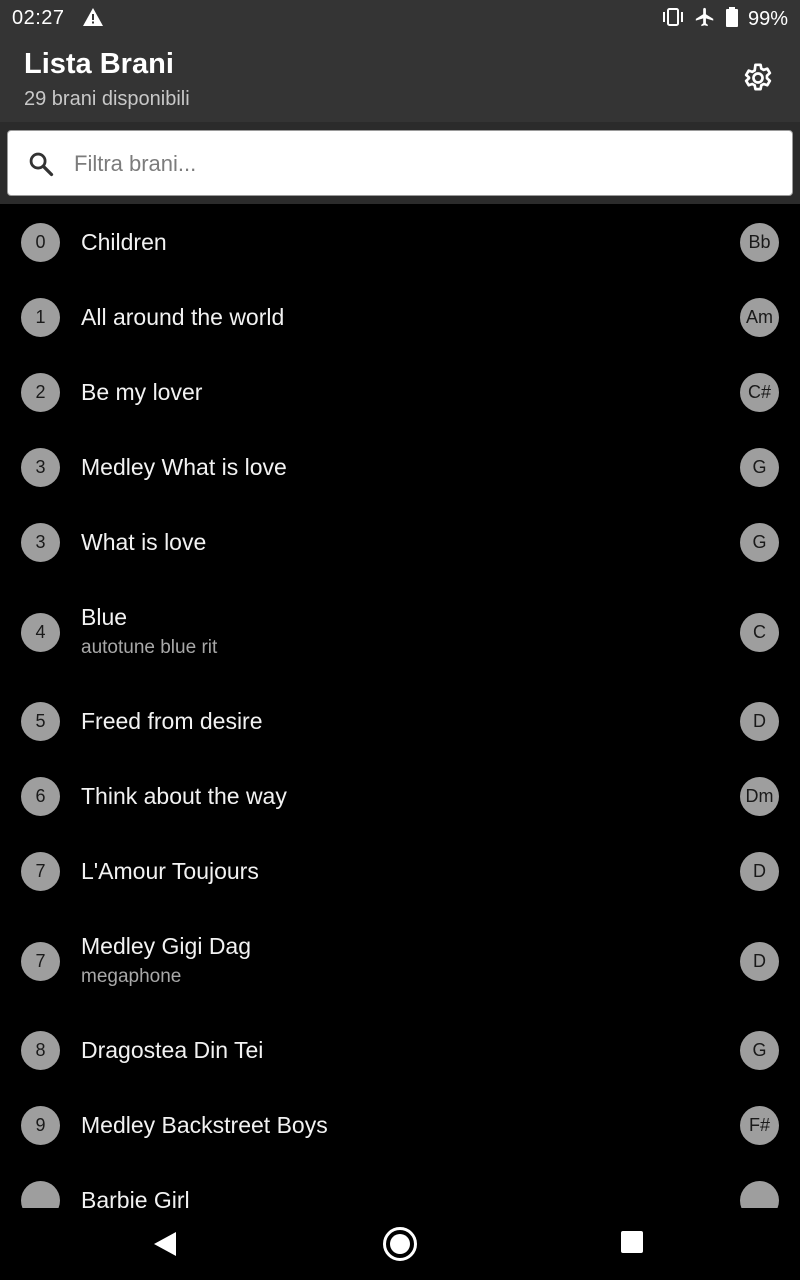 This screenshot has height=1280, width=800. What do you see at coordinates (40, 392) in the screenshot?
I see `song-number: 2` at bounding box center [40, 392].